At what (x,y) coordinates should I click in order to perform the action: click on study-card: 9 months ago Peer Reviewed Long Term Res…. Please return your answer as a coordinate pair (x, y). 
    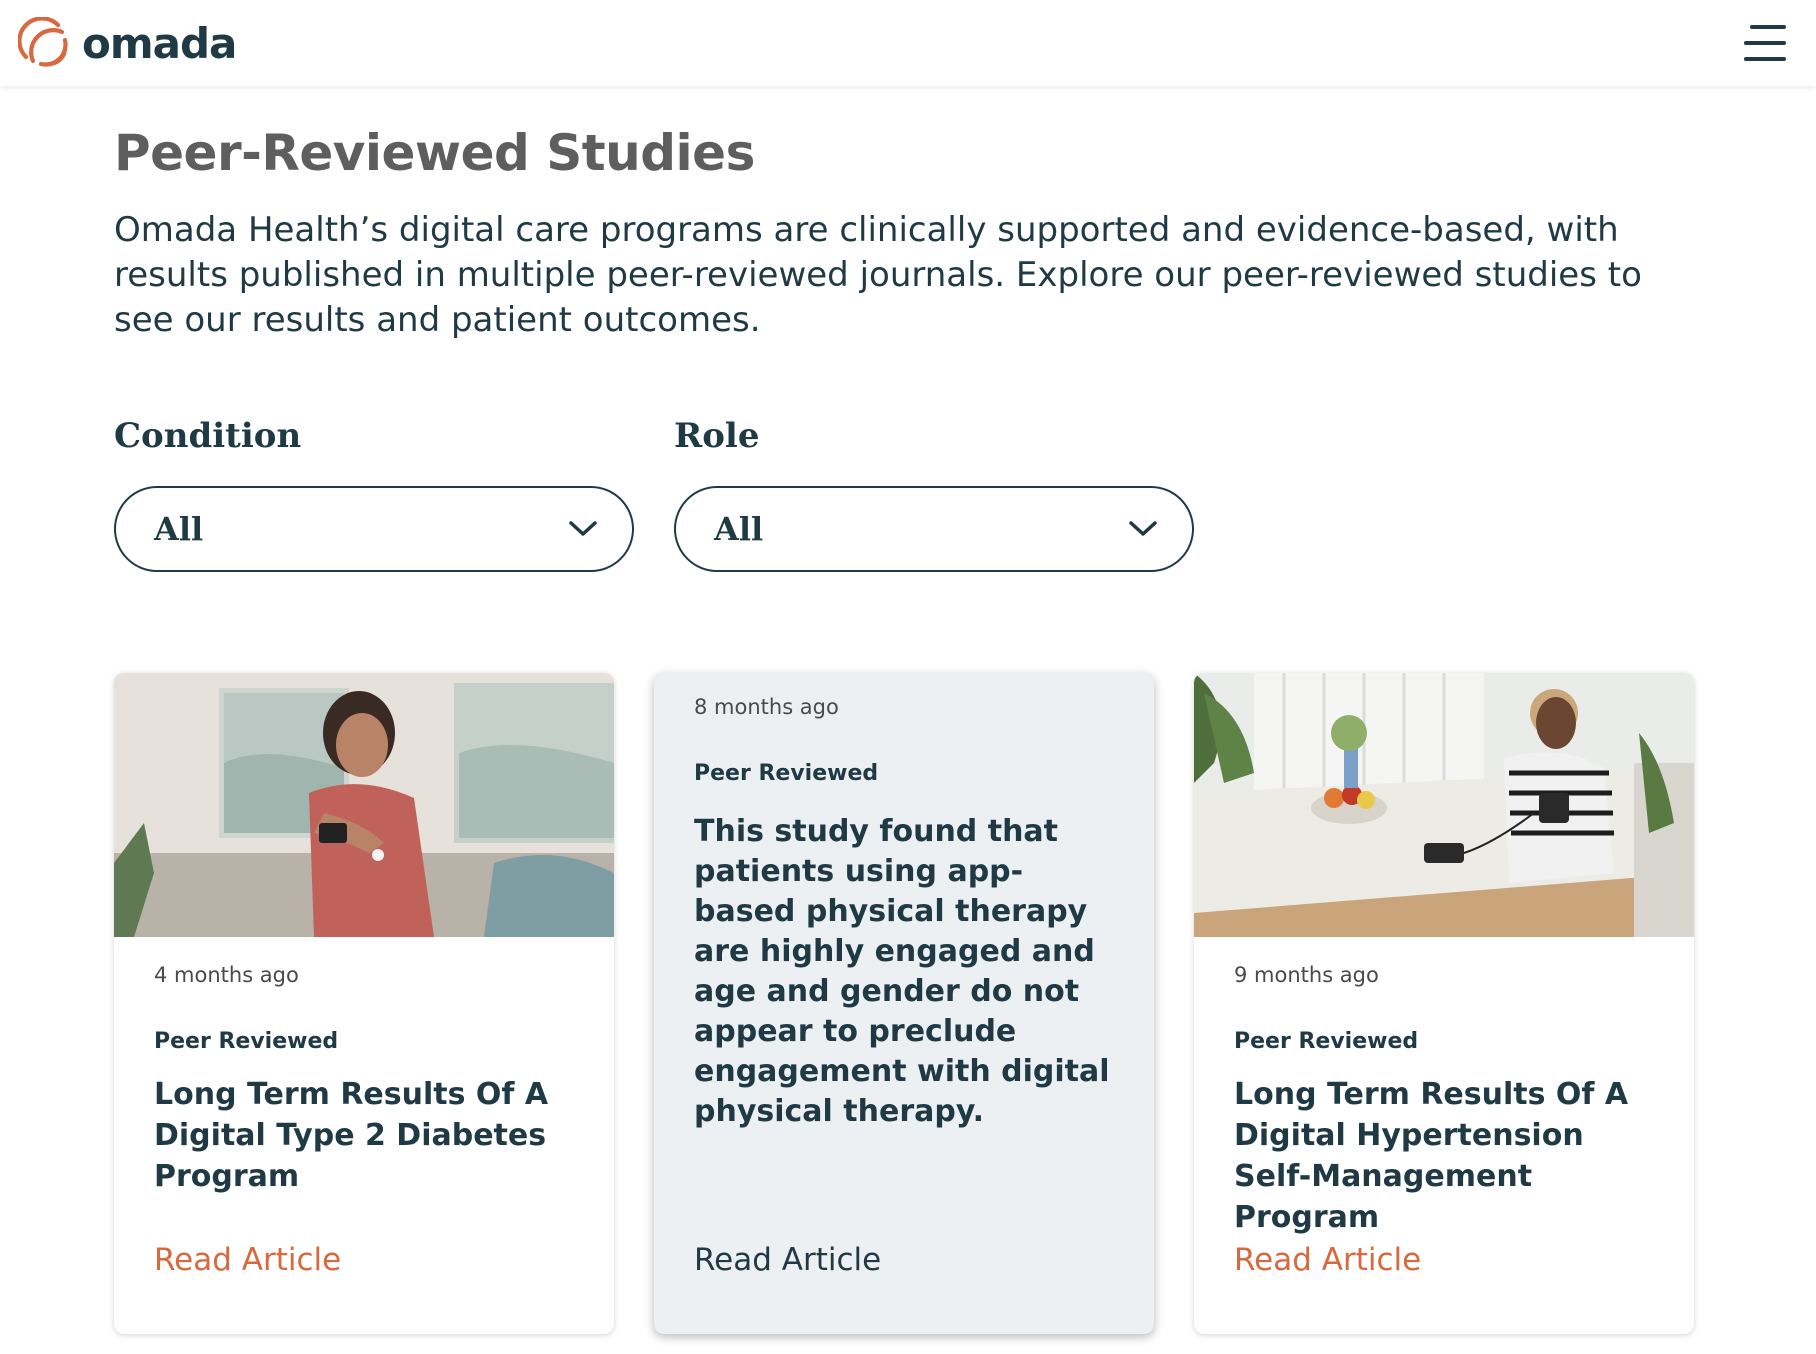
    Looking at the image, I should click on (1444, 1003).